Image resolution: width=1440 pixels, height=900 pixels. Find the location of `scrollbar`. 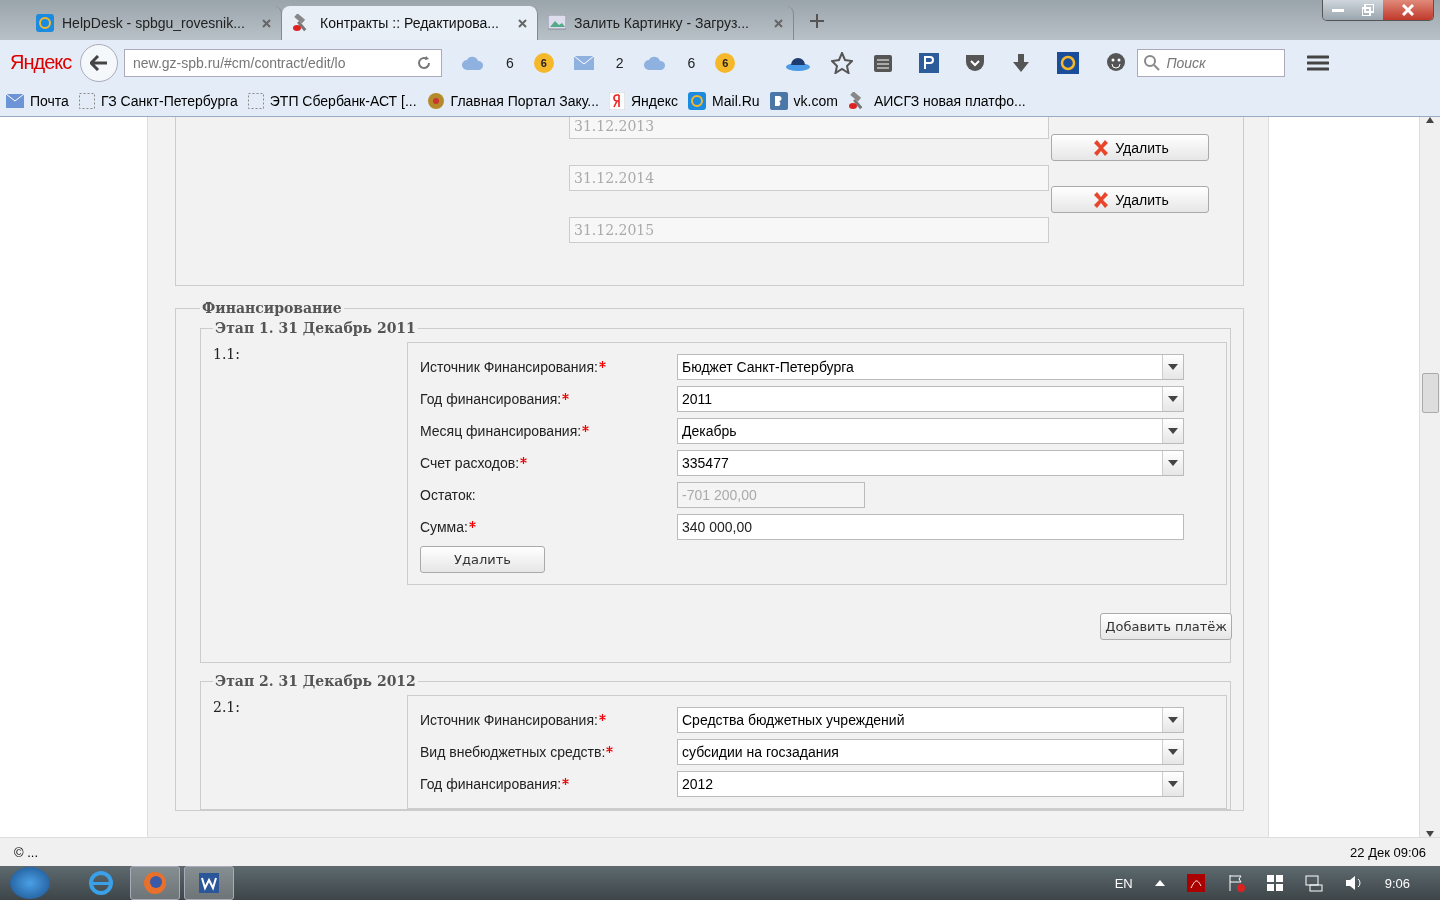

scrollbar is located at coordinates (1429, 477).